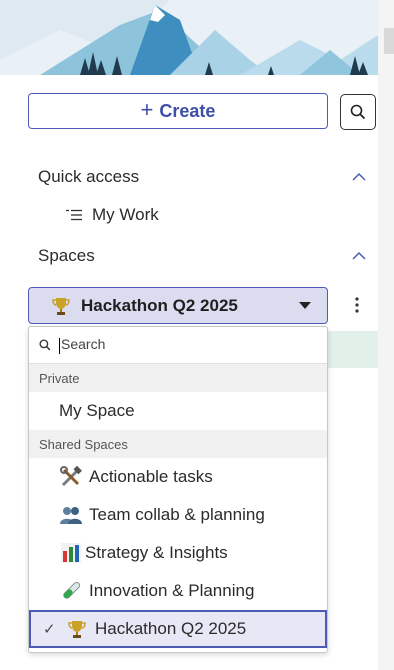  What do you see at coordinates (172, 590) in the screenshot?
I see `space-option-label: Innovation & Planning` at bounding box center [172, 590].